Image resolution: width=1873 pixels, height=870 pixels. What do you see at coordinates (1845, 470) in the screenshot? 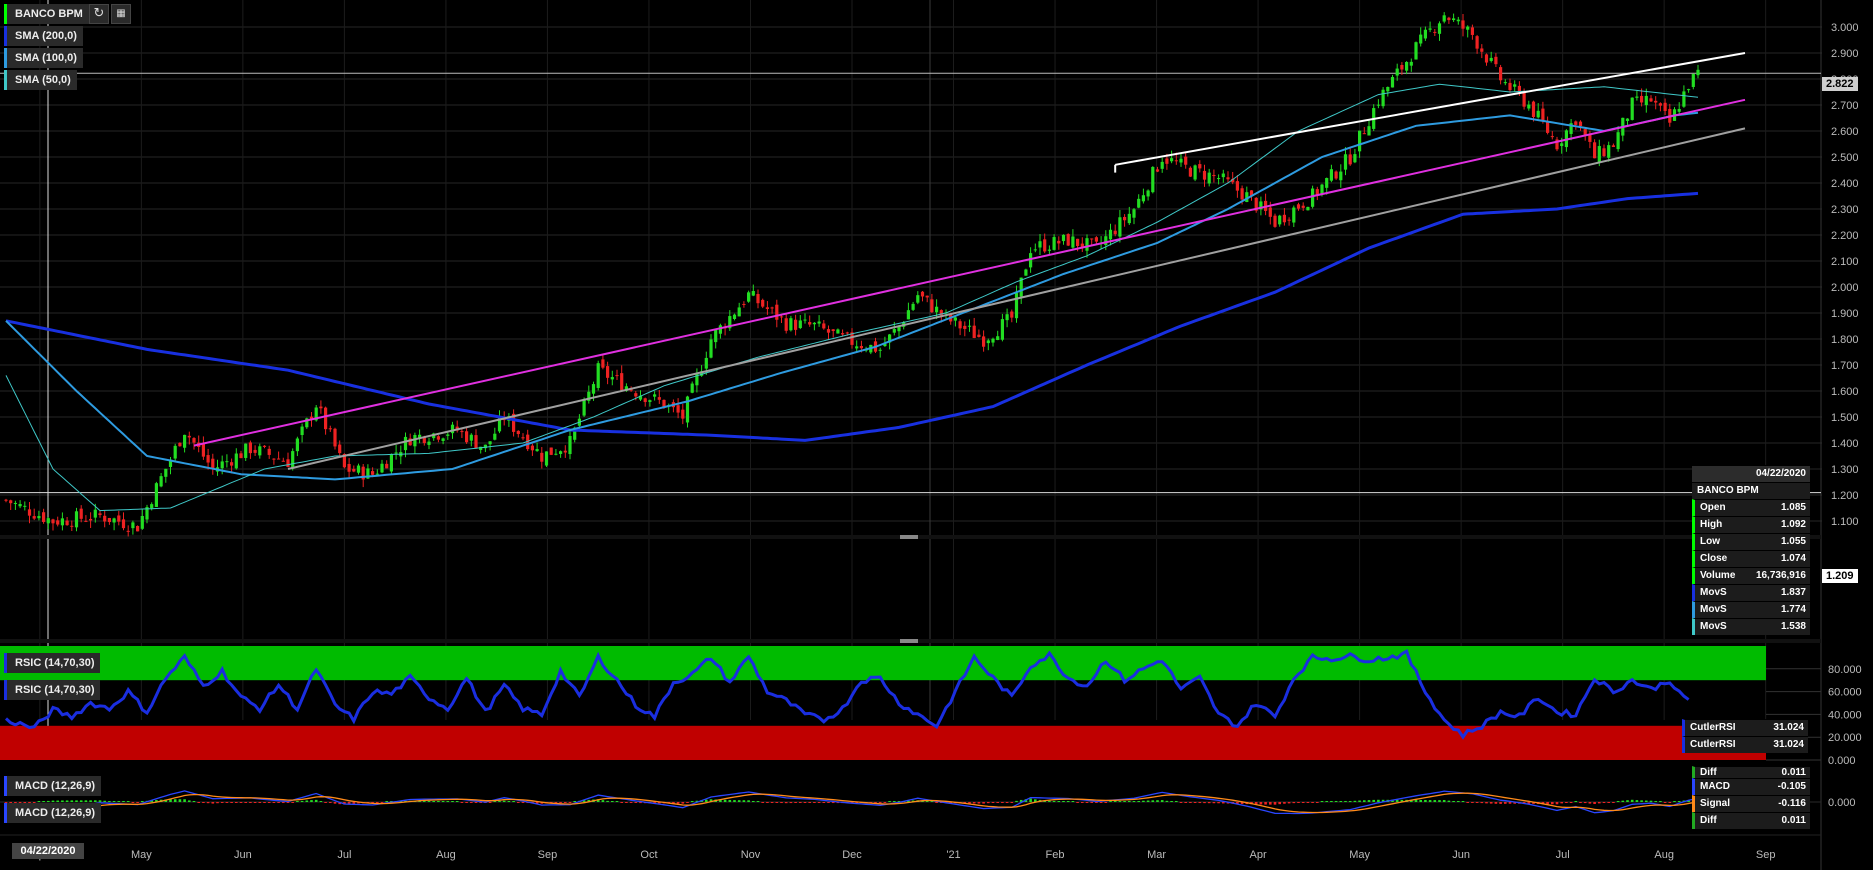
I see `y-tick-label: 1.300` at bounding box center [1845, 470].